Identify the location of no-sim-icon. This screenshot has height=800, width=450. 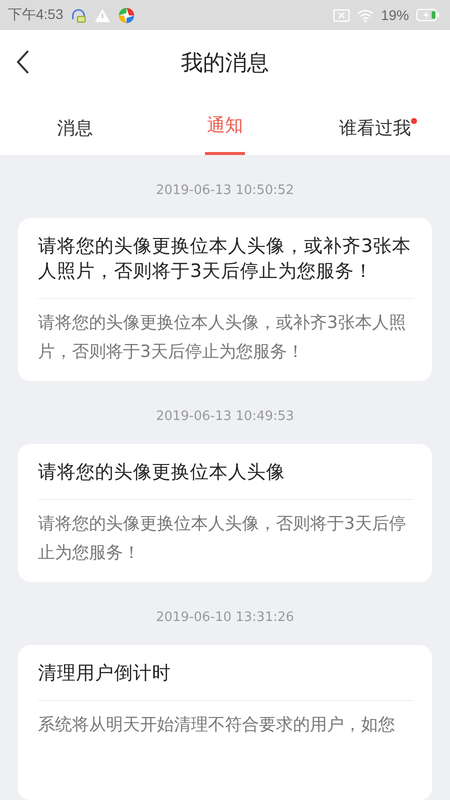
(341, 15).